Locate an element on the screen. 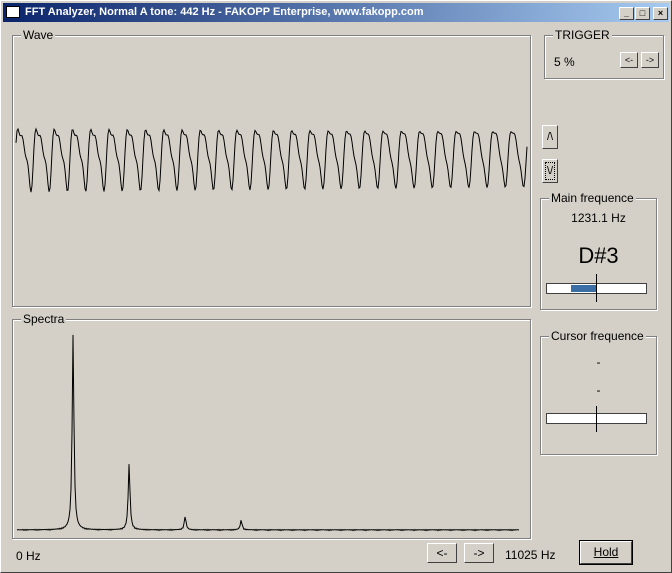  close-button: × is located at coordinates (660, 13).